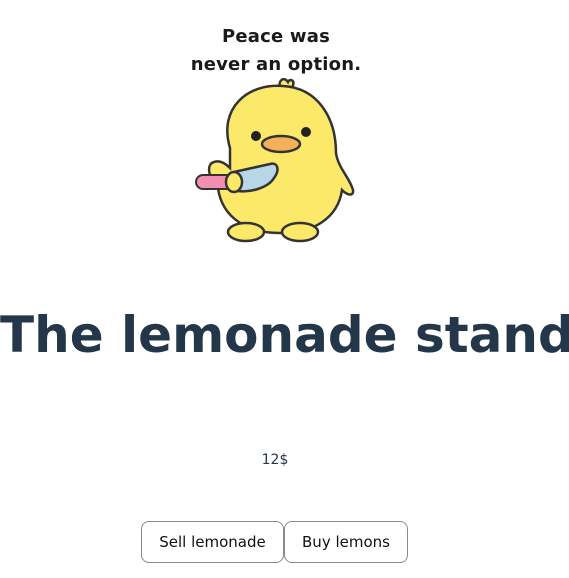 The height and width of the screenshot is (578, 569). Describe the element at coordinates (212, 542) in the screenshot. I see `sell-lemonade-button: Sell lemonade` at that location.